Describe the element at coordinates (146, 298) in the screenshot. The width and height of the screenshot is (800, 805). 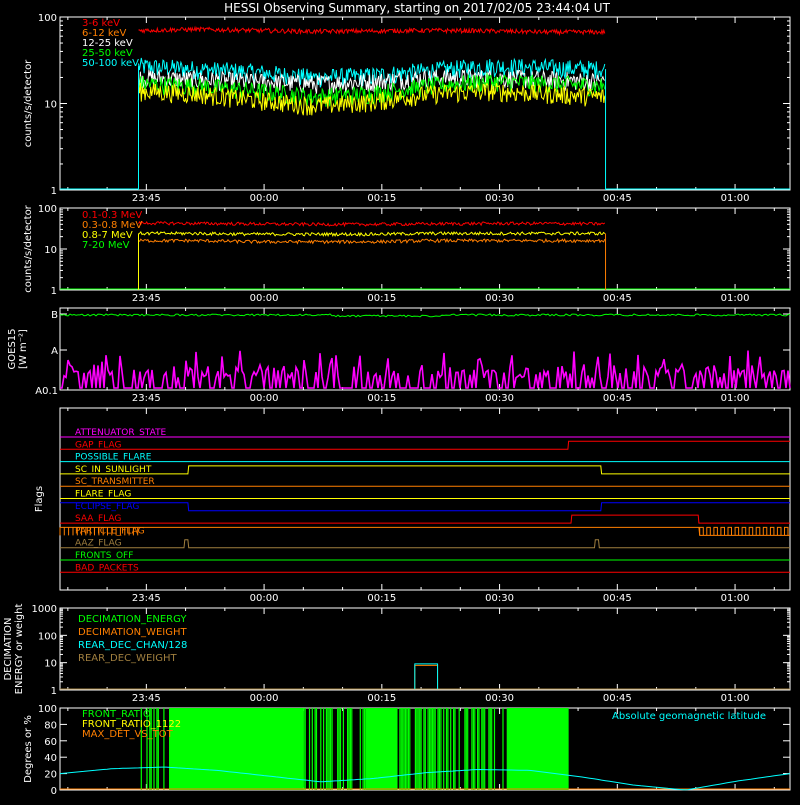
I see `gamma-xtick-label: 23:45` at that location.